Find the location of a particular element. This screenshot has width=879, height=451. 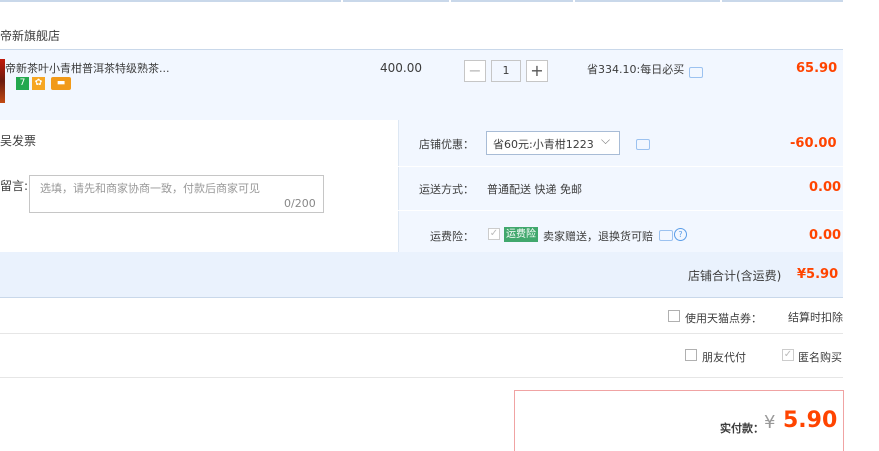

anonymous-label: 匿名购买 is located at coordinates (820, 357).